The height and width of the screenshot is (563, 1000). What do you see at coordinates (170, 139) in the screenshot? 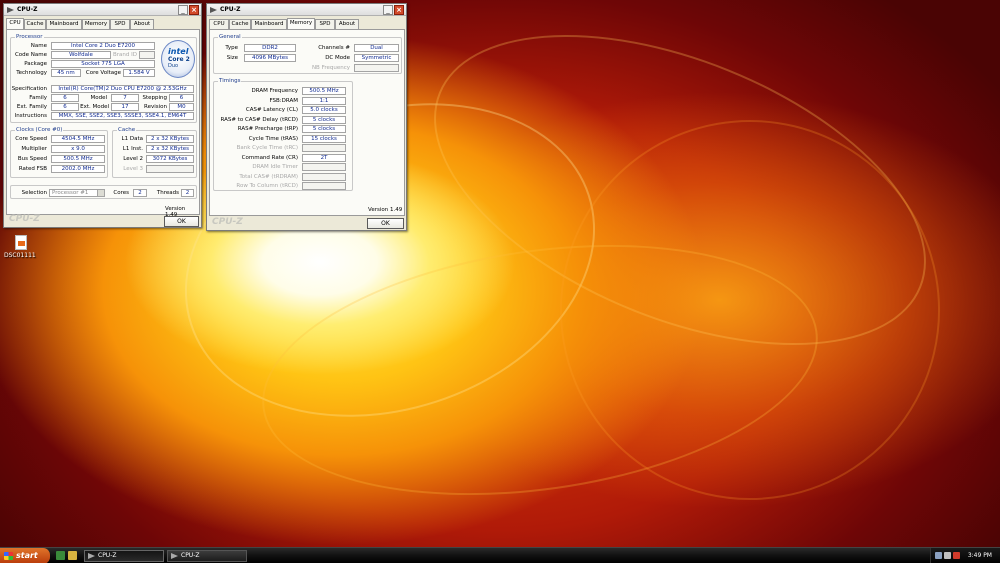
I see `l1-data-value: 2 x 32 KBytes` at bounding box center [170, 139].